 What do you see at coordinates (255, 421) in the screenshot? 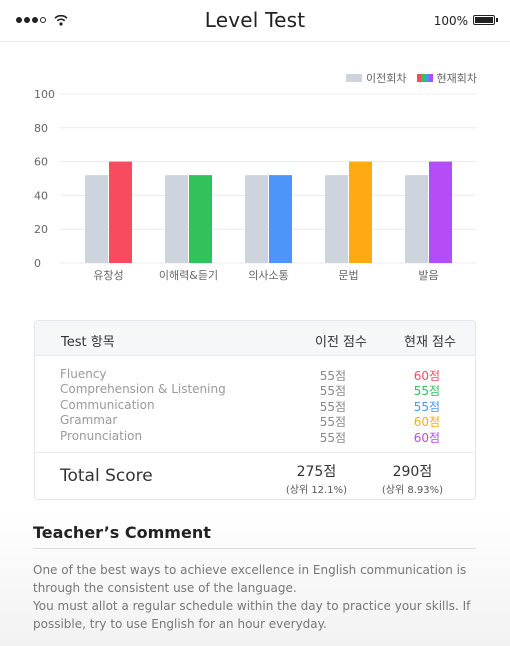
I see `table-row: Grammar 55점 60점` at bounding box center [255, 421].